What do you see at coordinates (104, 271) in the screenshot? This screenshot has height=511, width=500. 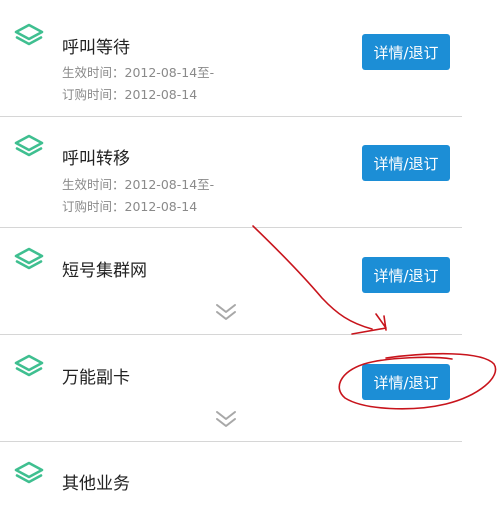 I see `service-name: 短号集群网` at bounding box center [104, 271].